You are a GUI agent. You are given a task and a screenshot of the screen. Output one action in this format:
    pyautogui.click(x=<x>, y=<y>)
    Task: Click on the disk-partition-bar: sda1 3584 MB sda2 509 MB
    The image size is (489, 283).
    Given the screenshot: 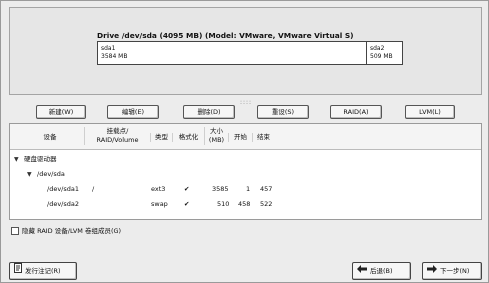 What is the action you would take?
    pyautogui.click(x=250, y=53)
    